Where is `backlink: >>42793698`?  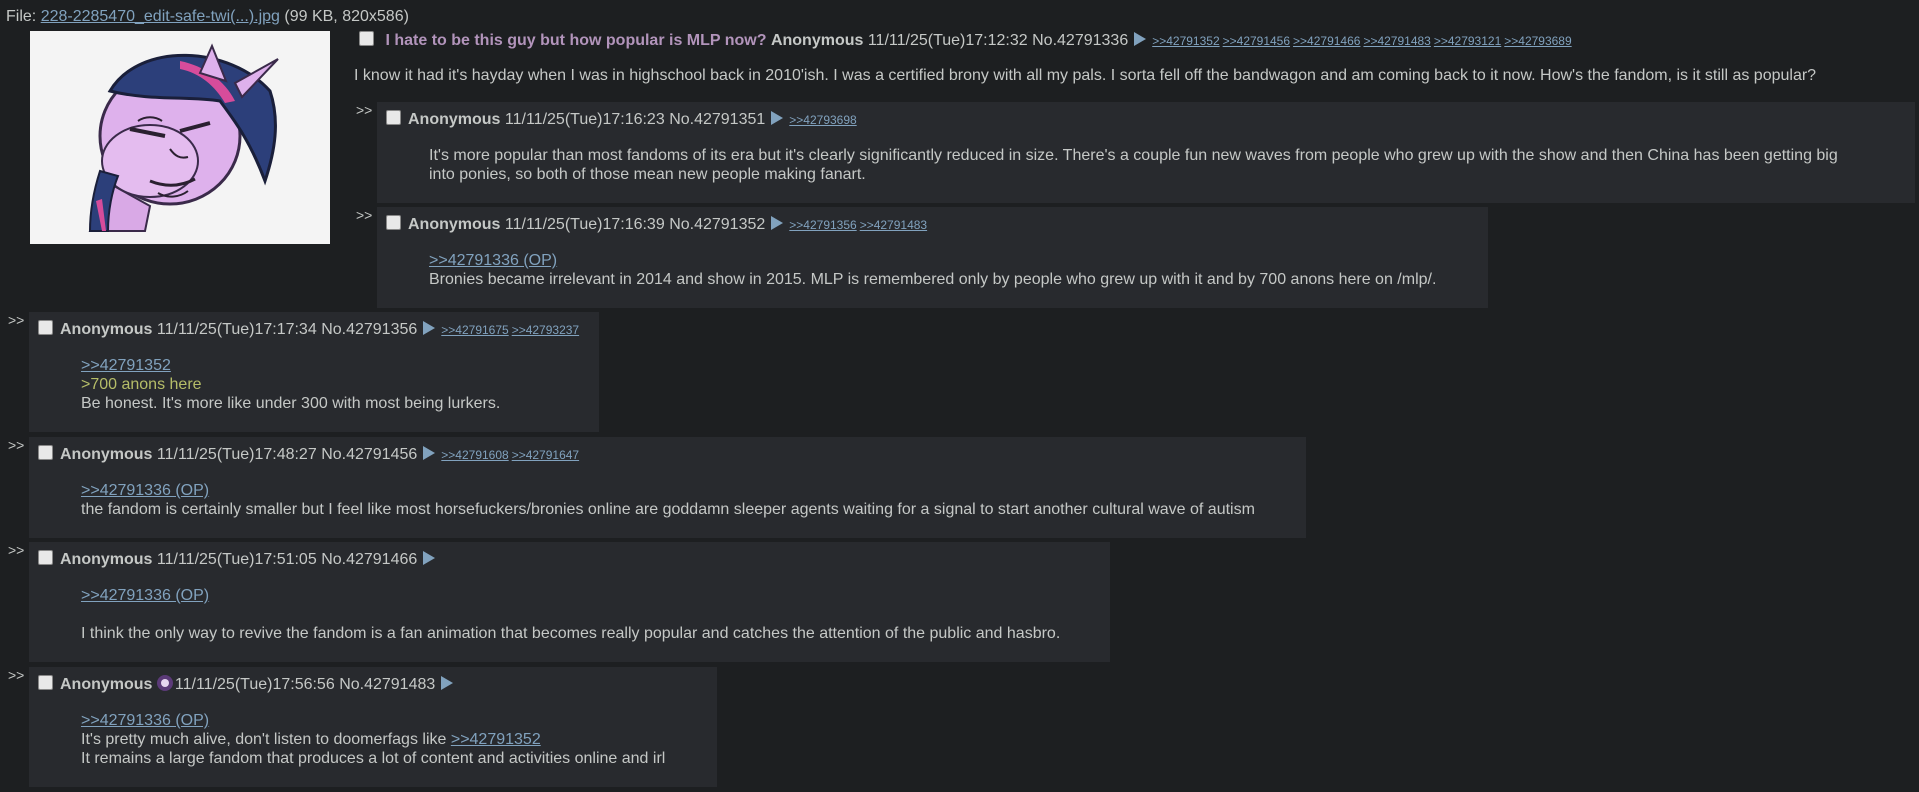 backlink: >>42793698 is located at coordinates (822, 120).